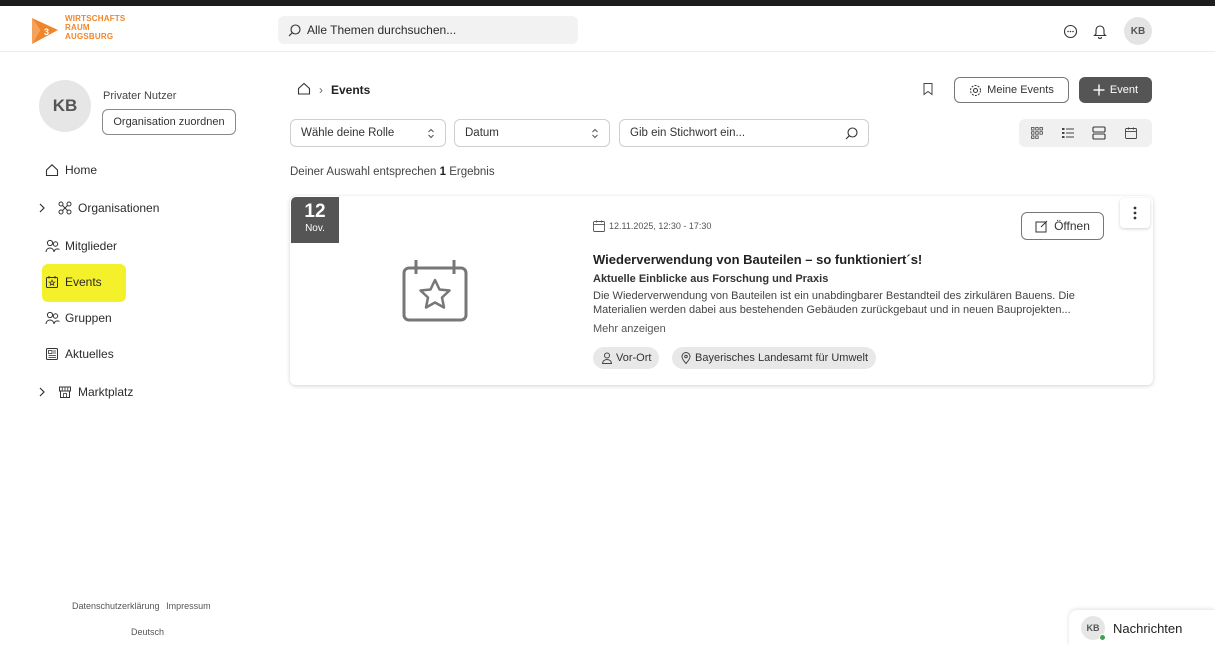 Image resolution: width=1215 pixels, height=646 pixels. What do you see at coordinates (81, 170) in the screenshot?
I see `sidebar-item-label: Home` at bounding box center [81, 170].